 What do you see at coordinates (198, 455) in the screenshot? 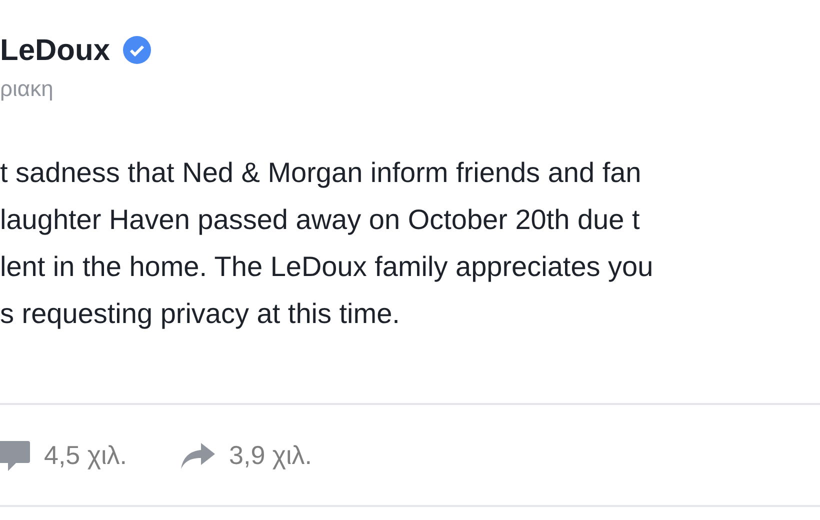
I see `share-arrow-icon` at bounding box center [198, 455].